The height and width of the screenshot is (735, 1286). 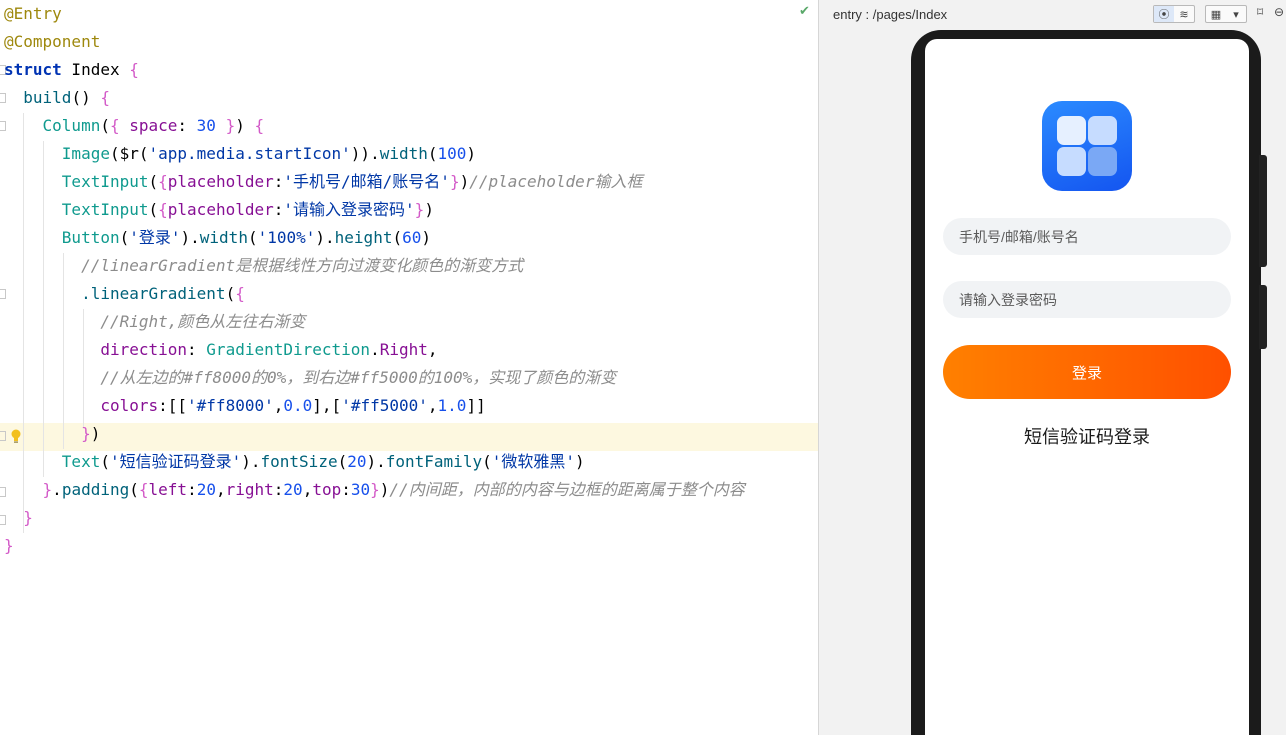 What do you see at coordinates (1260, 12) in the screenshot?
I see `rotate-icon: ⌑` at bounding box center [1260, 12].